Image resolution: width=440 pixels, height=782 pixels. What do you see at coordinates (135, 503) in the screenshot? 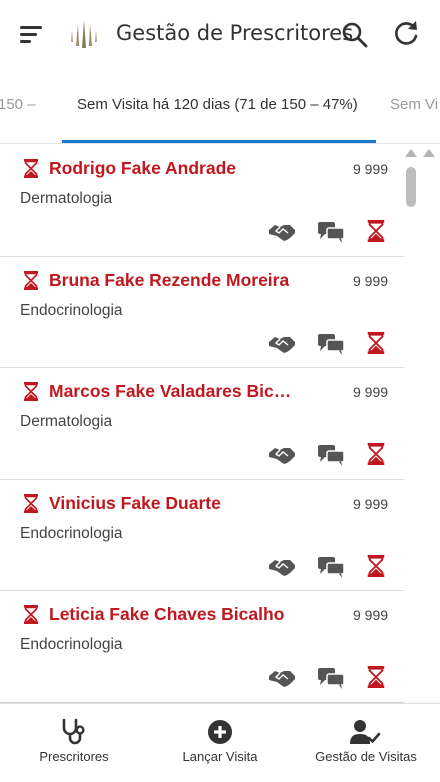
I see `prescriber-name: Vinicius Fake Duarte` at bounding box center [135, 503].